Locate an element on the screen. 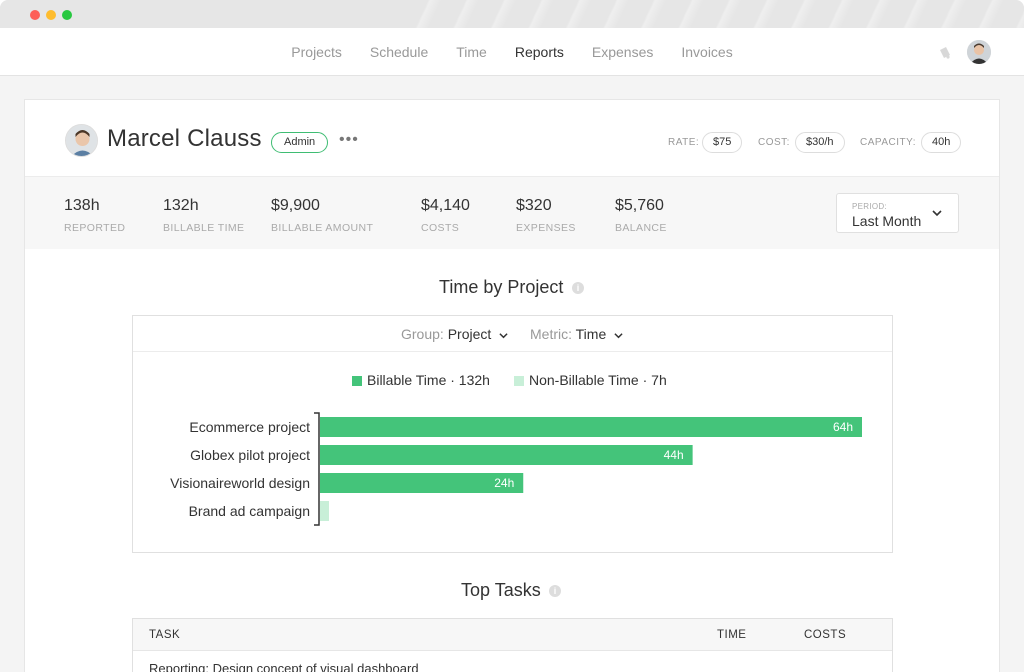 This screenshot has width=1024, height=672. rate-label: RATE: is located at coordinates (684, 142).